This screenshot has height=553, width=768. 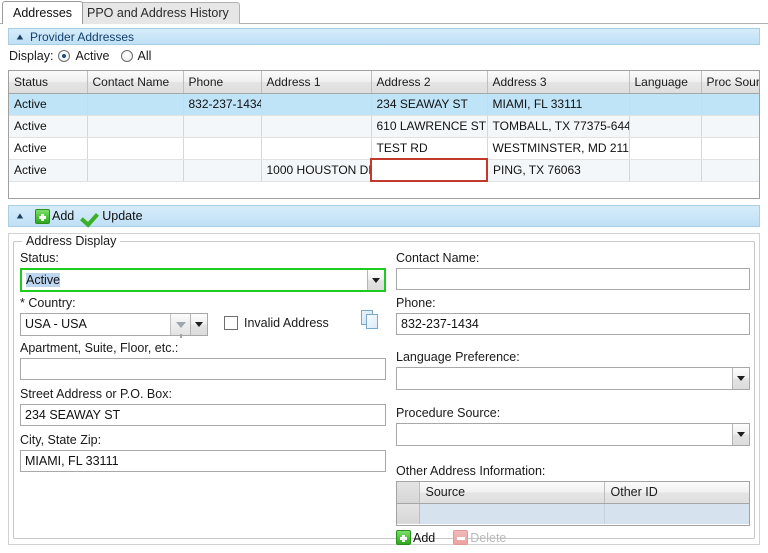 I want to click on add-address-button: Add, so click(x=55, y=216).